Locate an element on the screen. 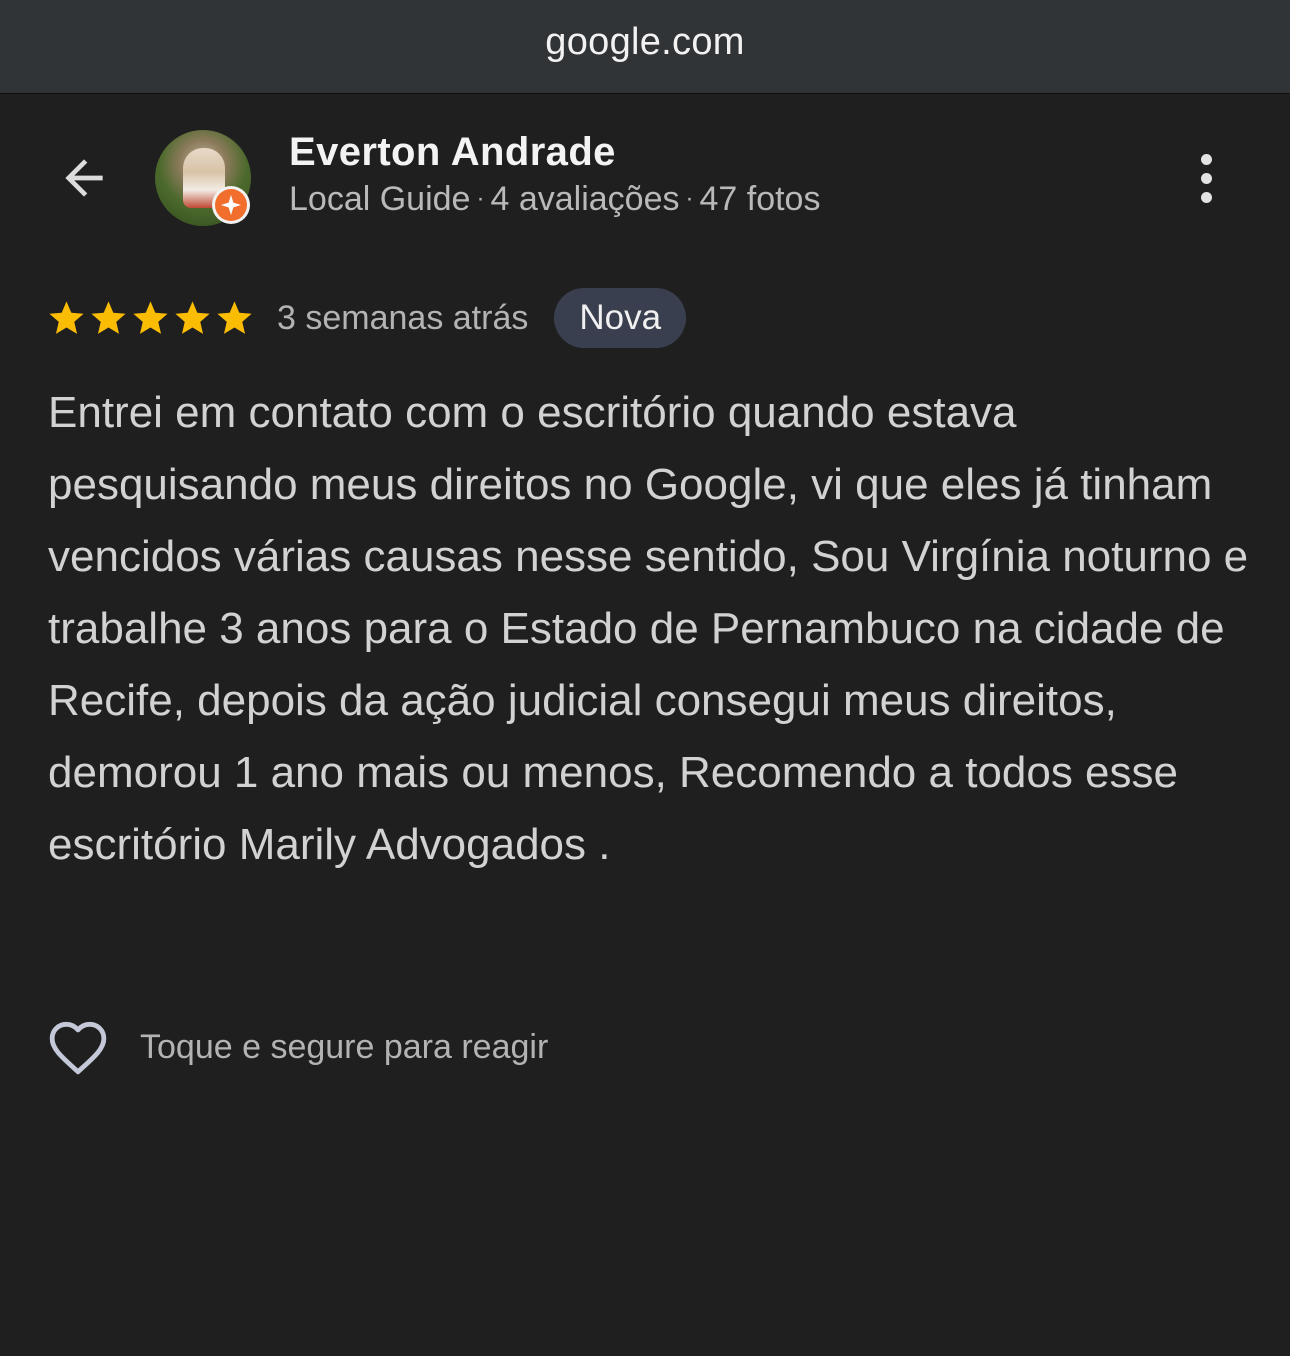 The height and width of the screenshot is (1356, 1290). local-guide-badge is located at coordinates (231, 205).